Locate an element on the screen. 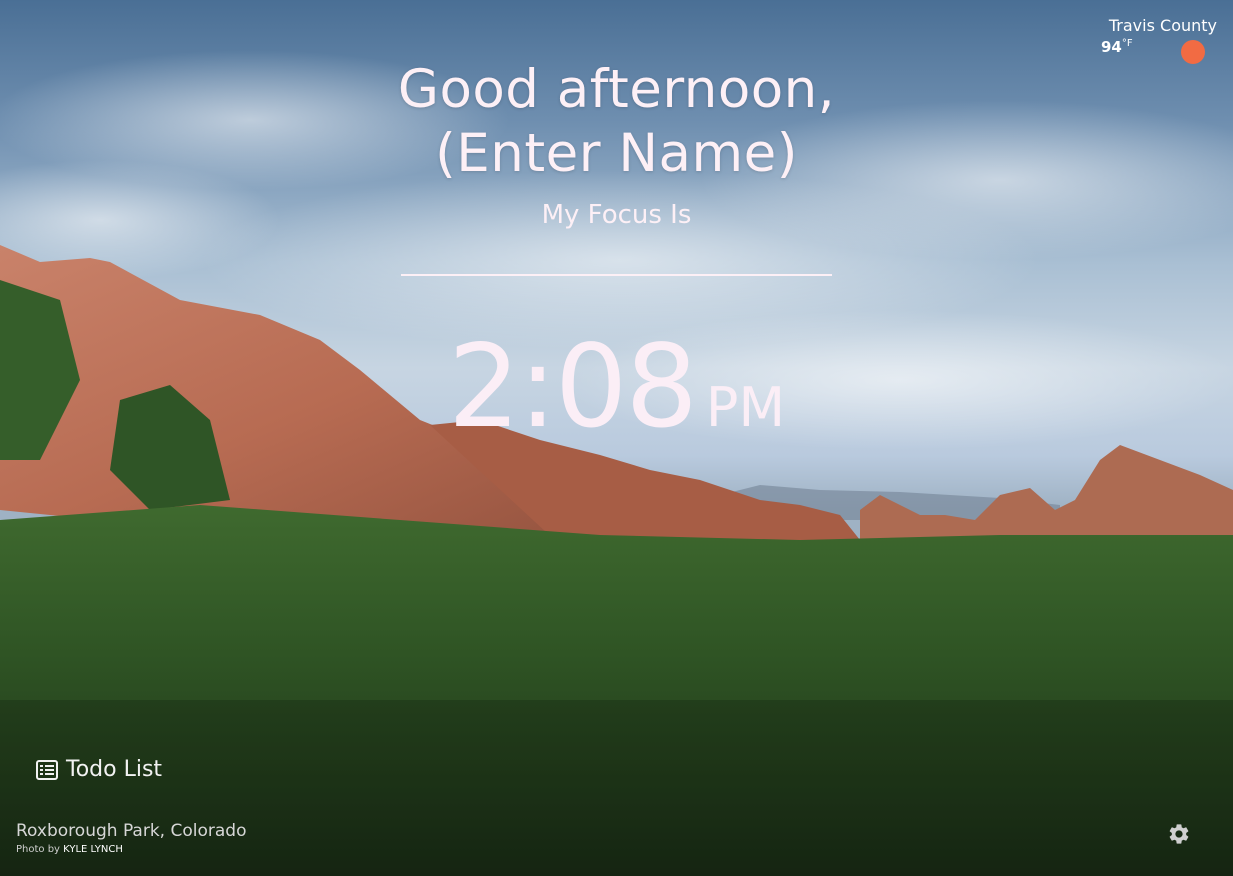 The width and height of the screenshot is (1233, 876). clock-ampm: PM is located at coordinates (745, 407).